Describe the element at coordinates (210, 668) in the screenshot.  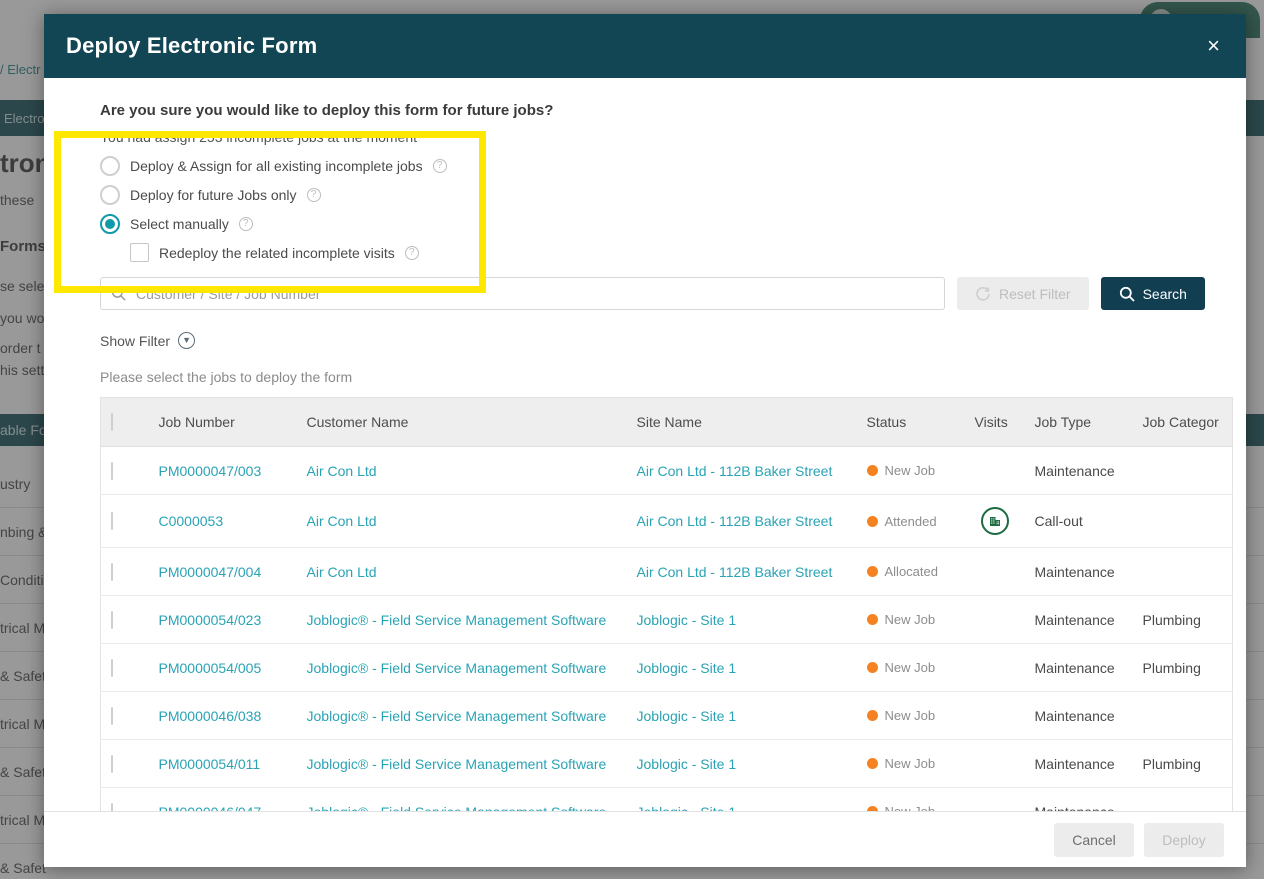
I see `job-number-link: PM0000054/005` at that location.